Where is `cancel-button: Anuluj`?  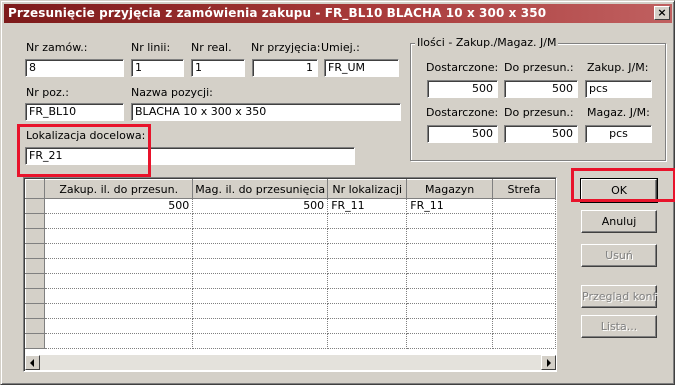
cancel-button: Anuluj is located at coordinates (619, 221).